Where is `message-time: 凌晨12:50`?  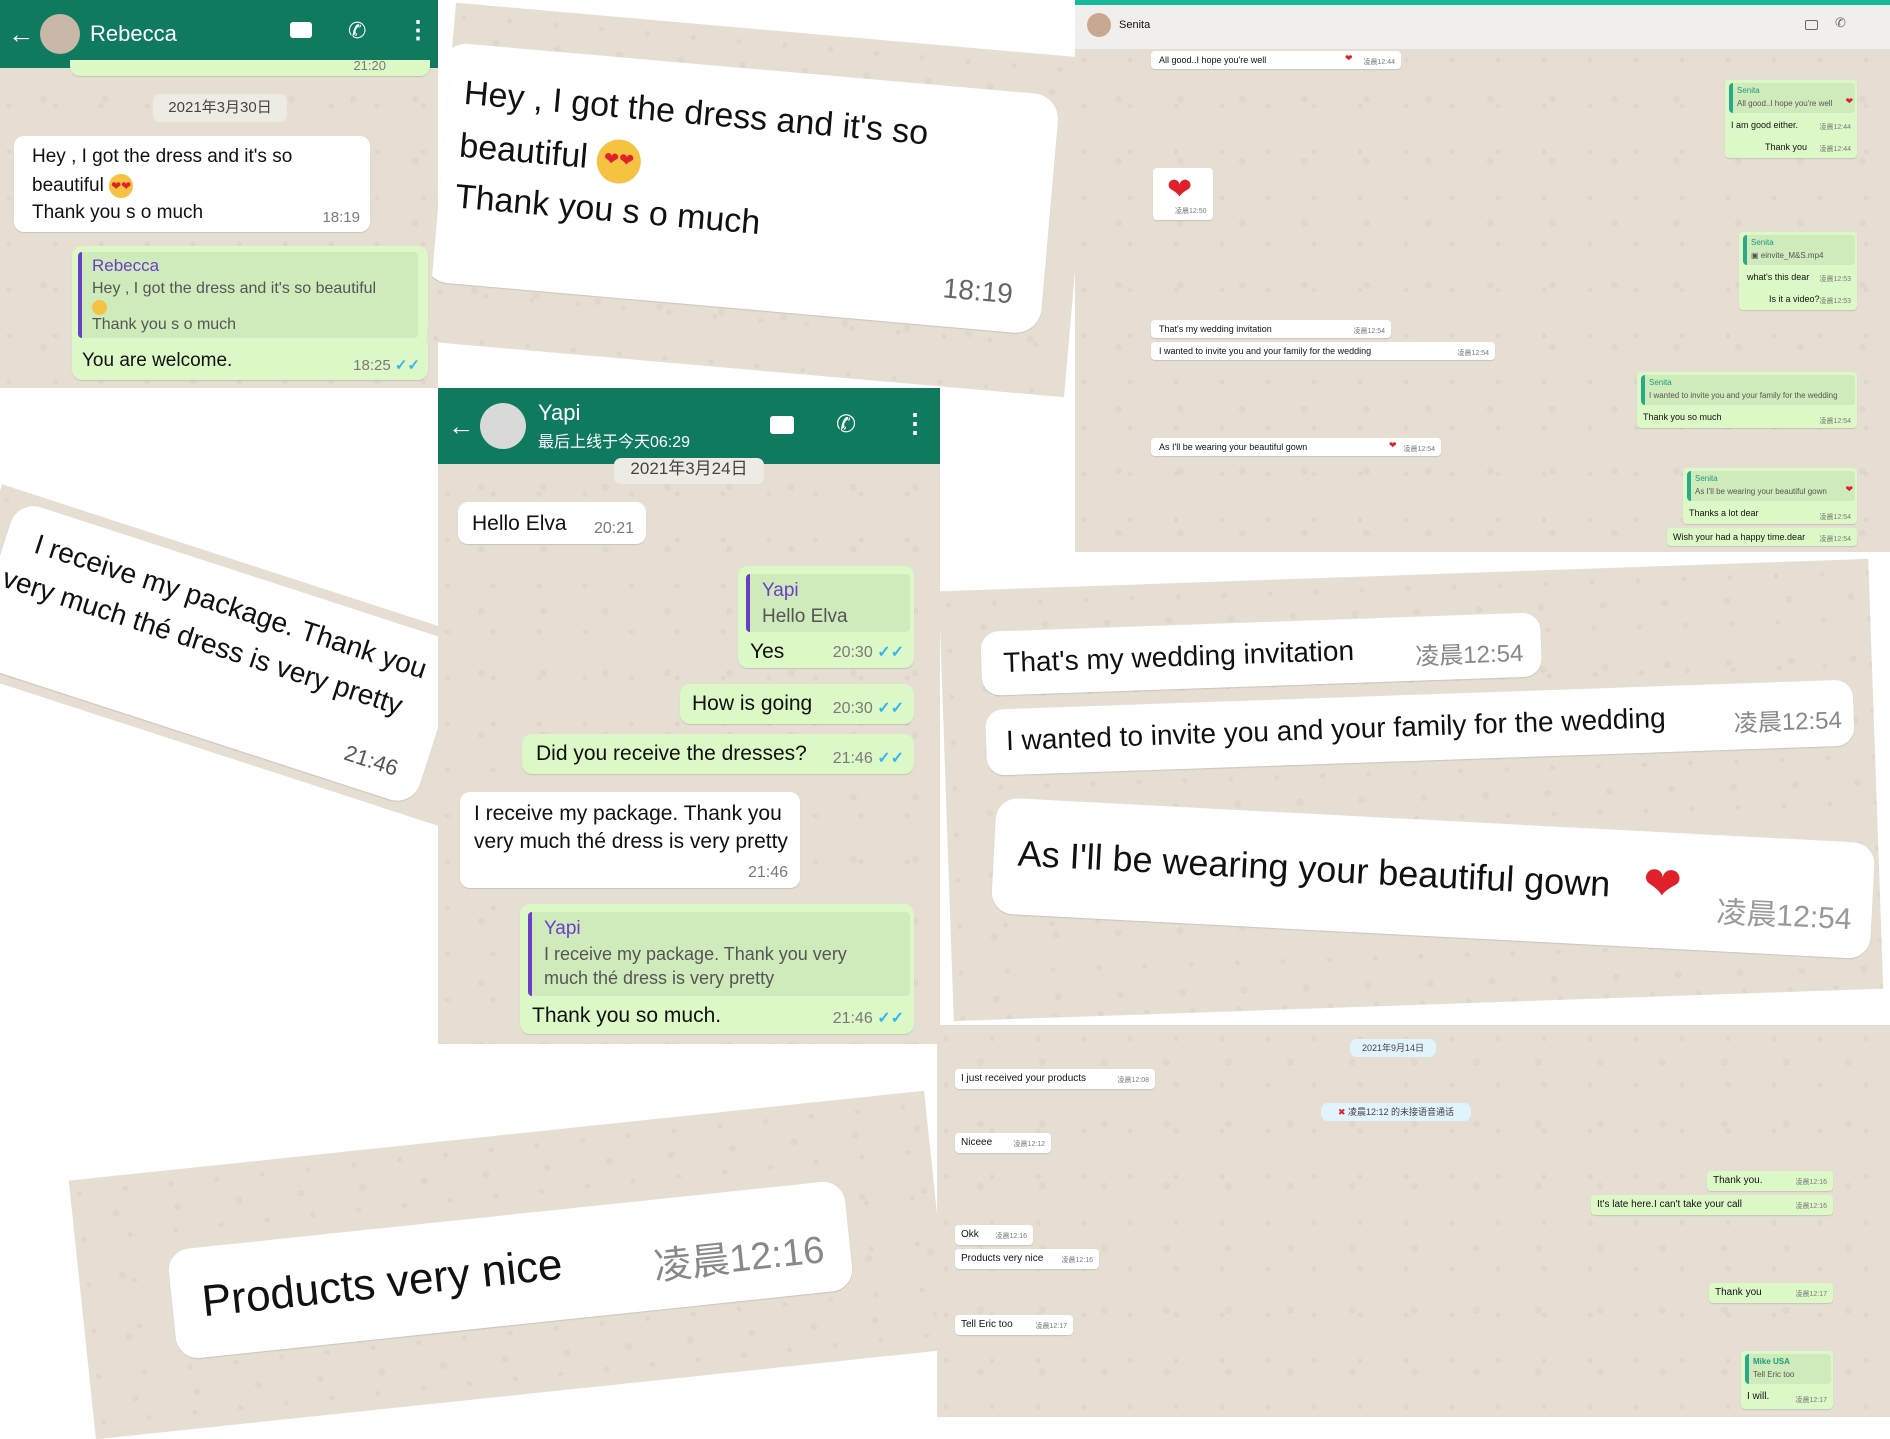 message-time: 凌晨12:50 is located at coordinates (1191, 211).